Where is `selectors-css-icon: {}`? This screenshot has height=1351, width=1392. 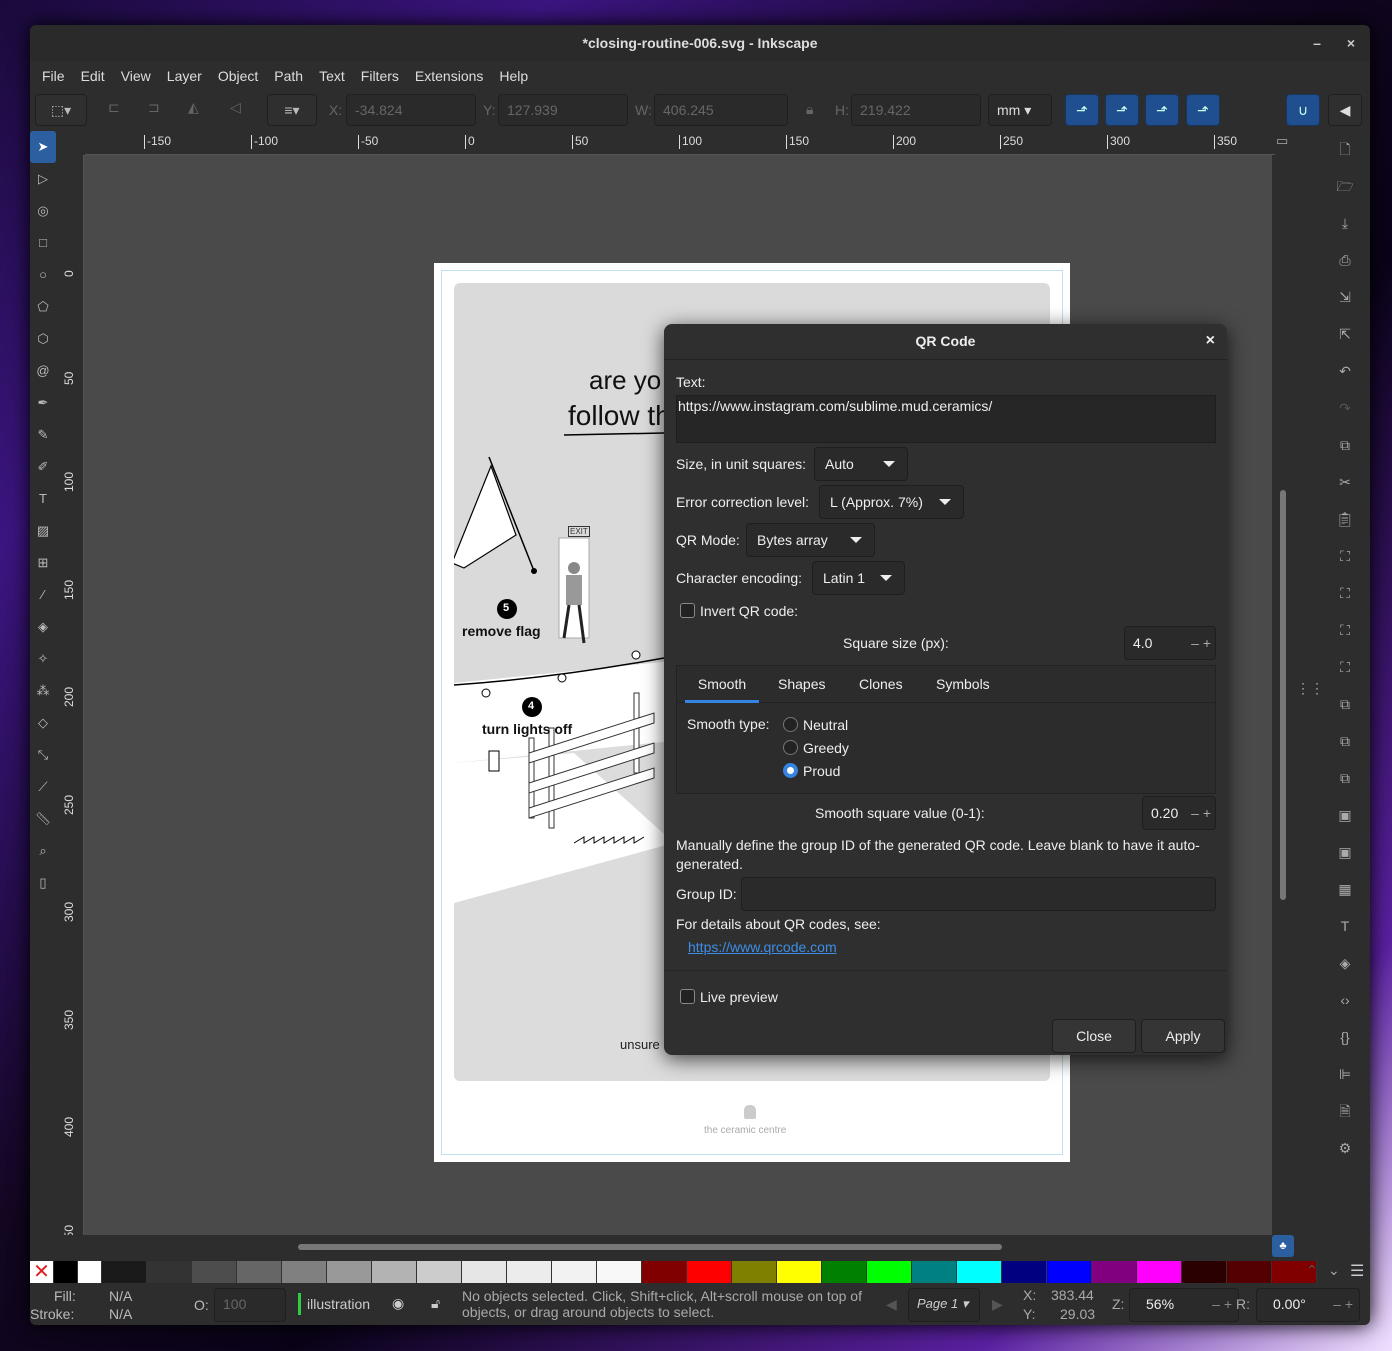 selectors-css-icon: {} is located at coordinates (1345, 1037).